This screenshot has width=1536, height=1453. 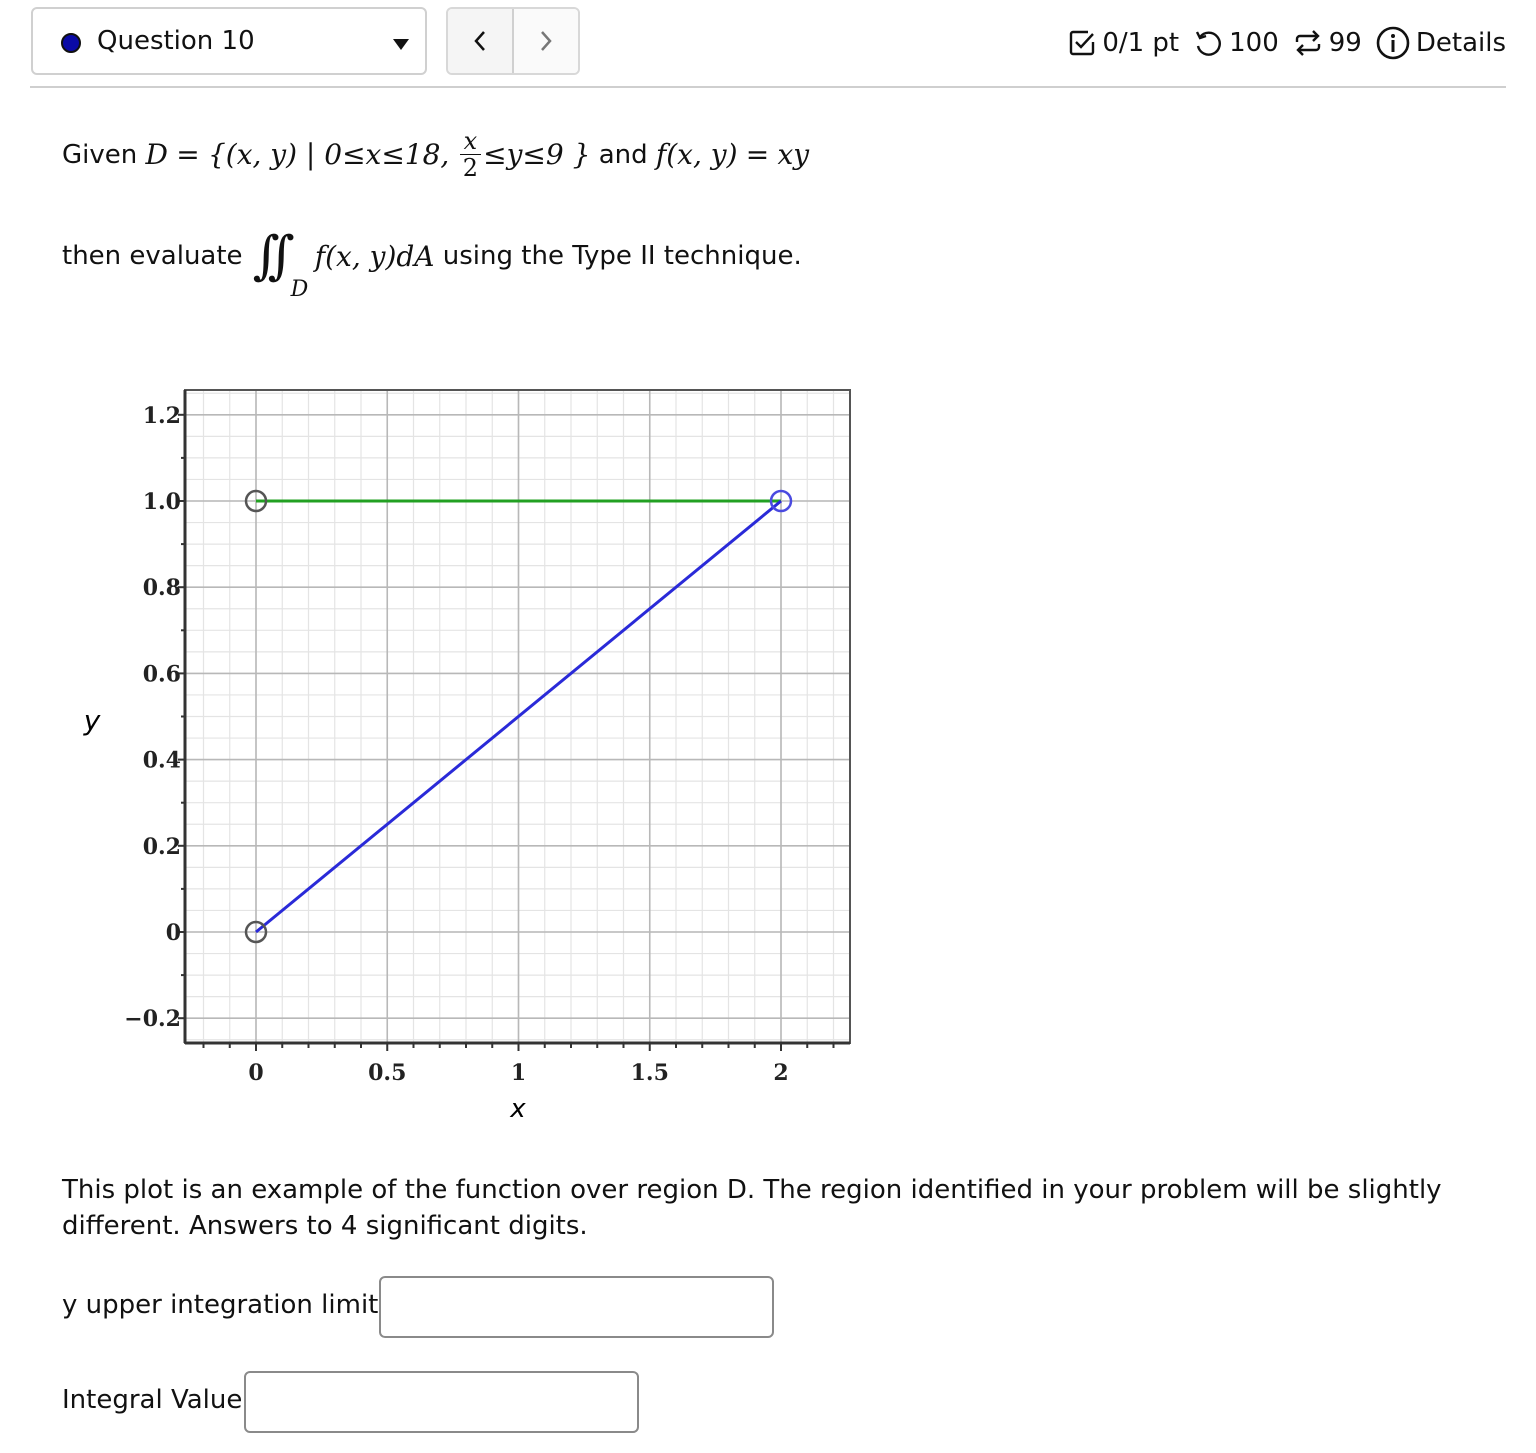 What do you see at coordinates (517, 1109) in the screenshot?
I see `x-axis-label: x` at bounding box center [517, 1109].